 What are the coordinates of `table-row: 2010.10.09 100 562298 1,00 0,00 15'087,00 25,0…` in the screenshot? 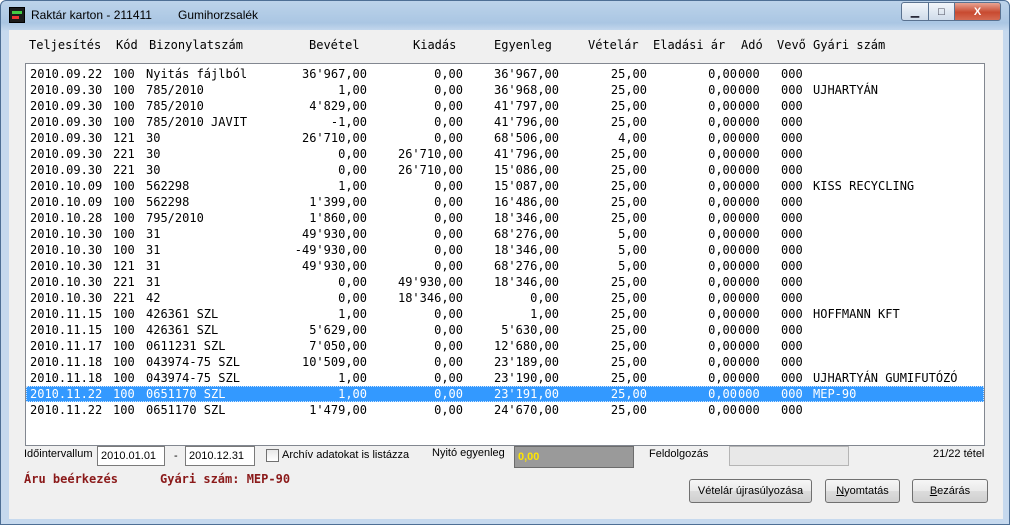 It's located at (505, 186).